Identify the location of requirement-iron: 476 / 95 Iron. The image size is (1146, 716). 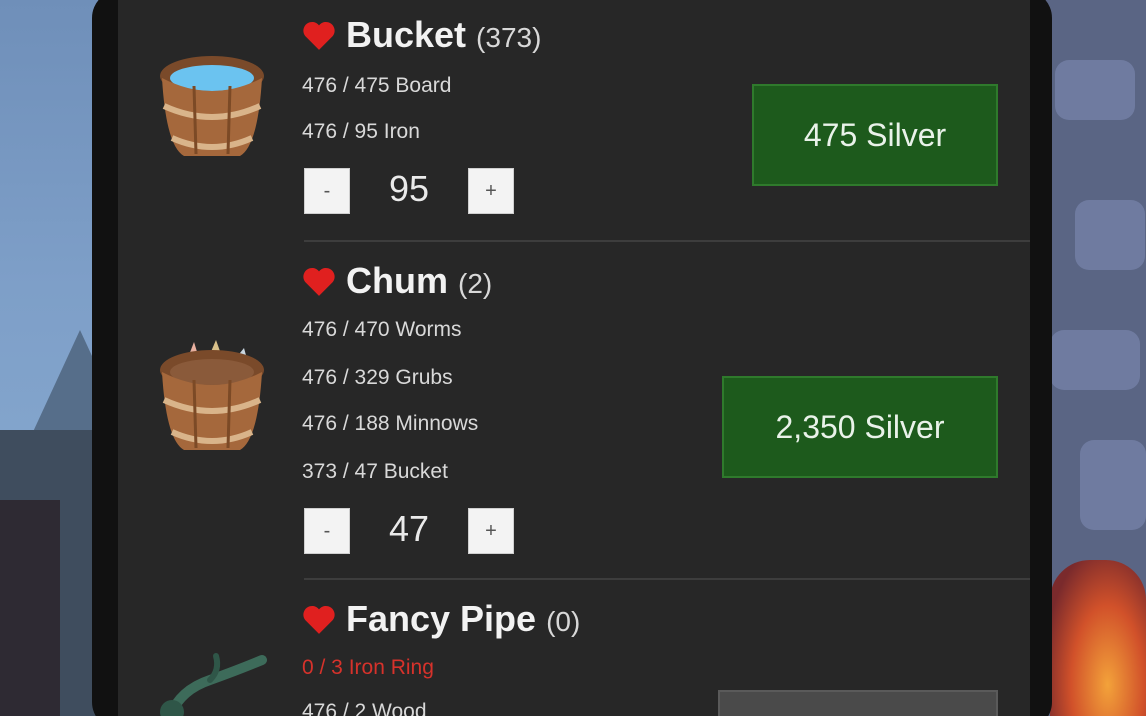
(361, 131).